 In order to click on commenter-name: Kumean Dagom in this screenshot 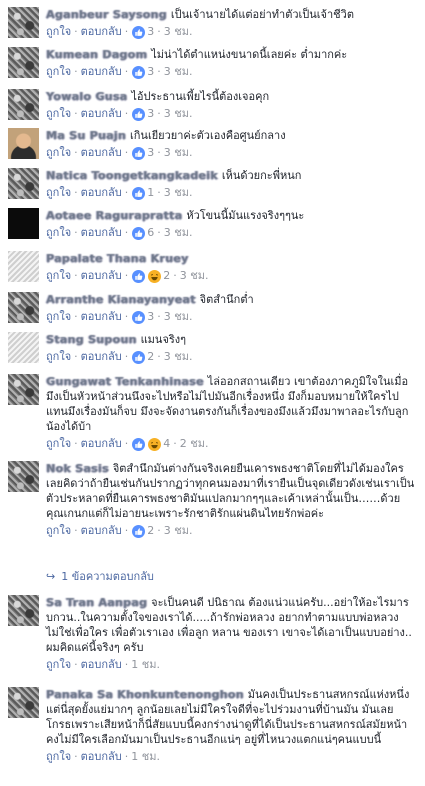, I will do `click(96, 54)`.